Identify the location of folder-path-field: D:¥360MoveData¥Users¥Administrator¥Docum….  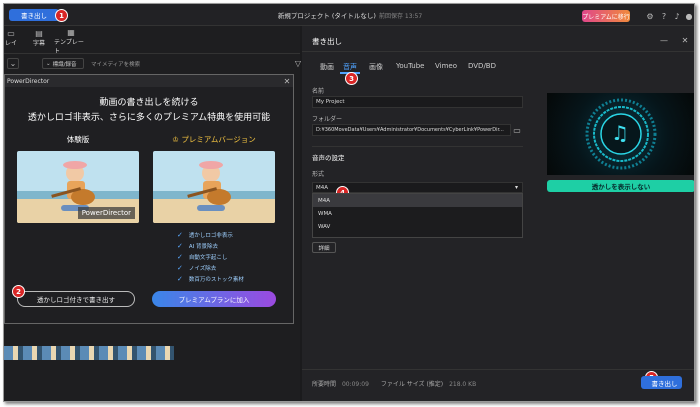
(411, 130).